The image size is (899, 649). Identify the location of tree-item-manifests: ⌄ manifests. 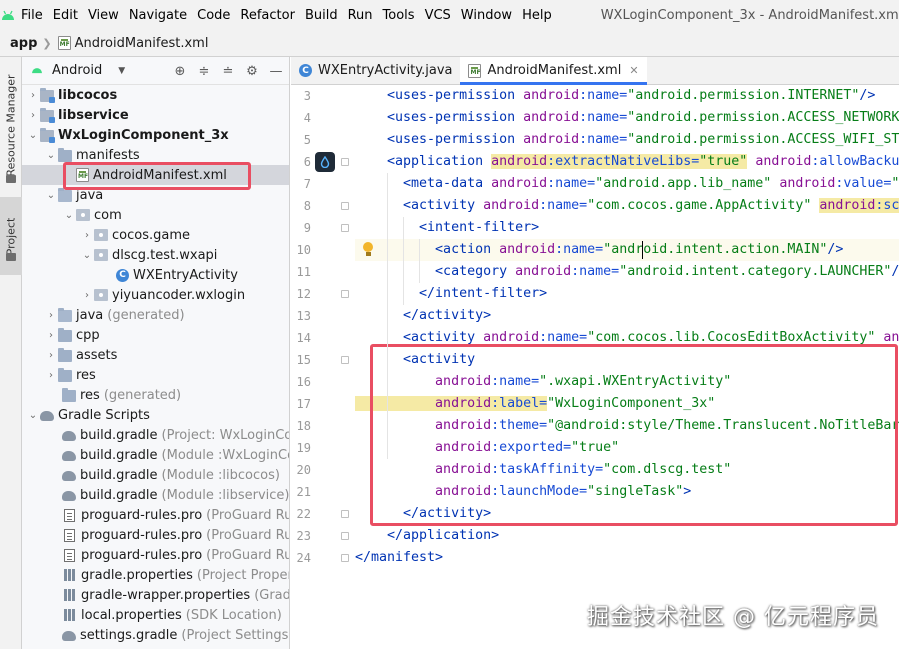
(155, 155).